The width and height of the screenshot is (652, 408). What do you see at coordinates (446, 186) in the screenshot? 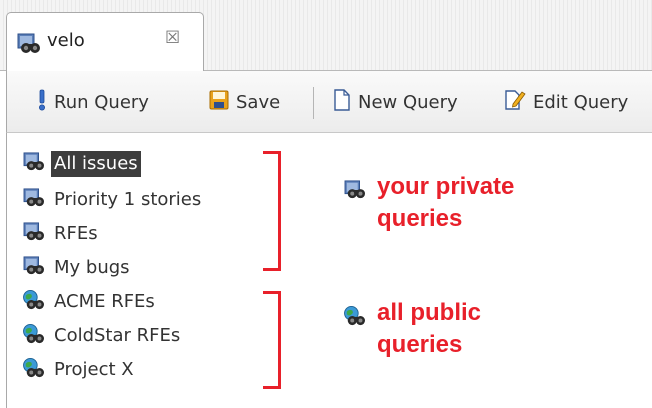
I see `annotation-line: your private` at bounding box center [446, 186].